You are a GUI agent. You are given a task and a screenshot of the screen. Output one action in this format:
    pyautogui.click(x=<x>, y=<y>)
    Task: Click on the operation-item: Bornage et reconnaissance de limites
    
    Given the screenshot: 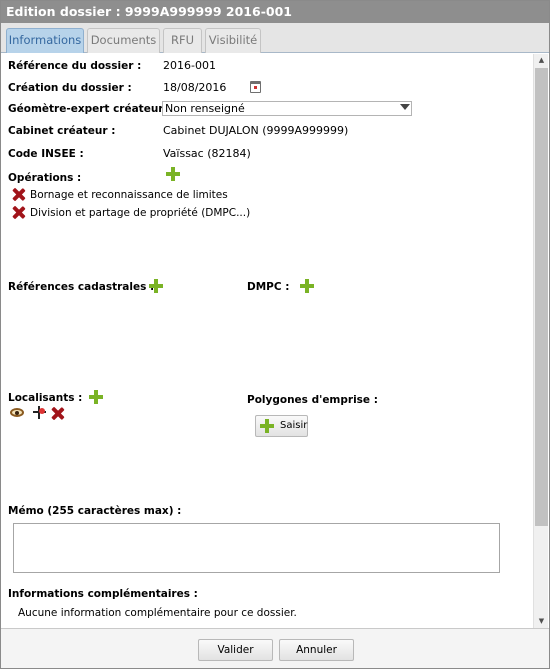 What is the action you would take?
    pyautogui.click(x=129, y=195)
    